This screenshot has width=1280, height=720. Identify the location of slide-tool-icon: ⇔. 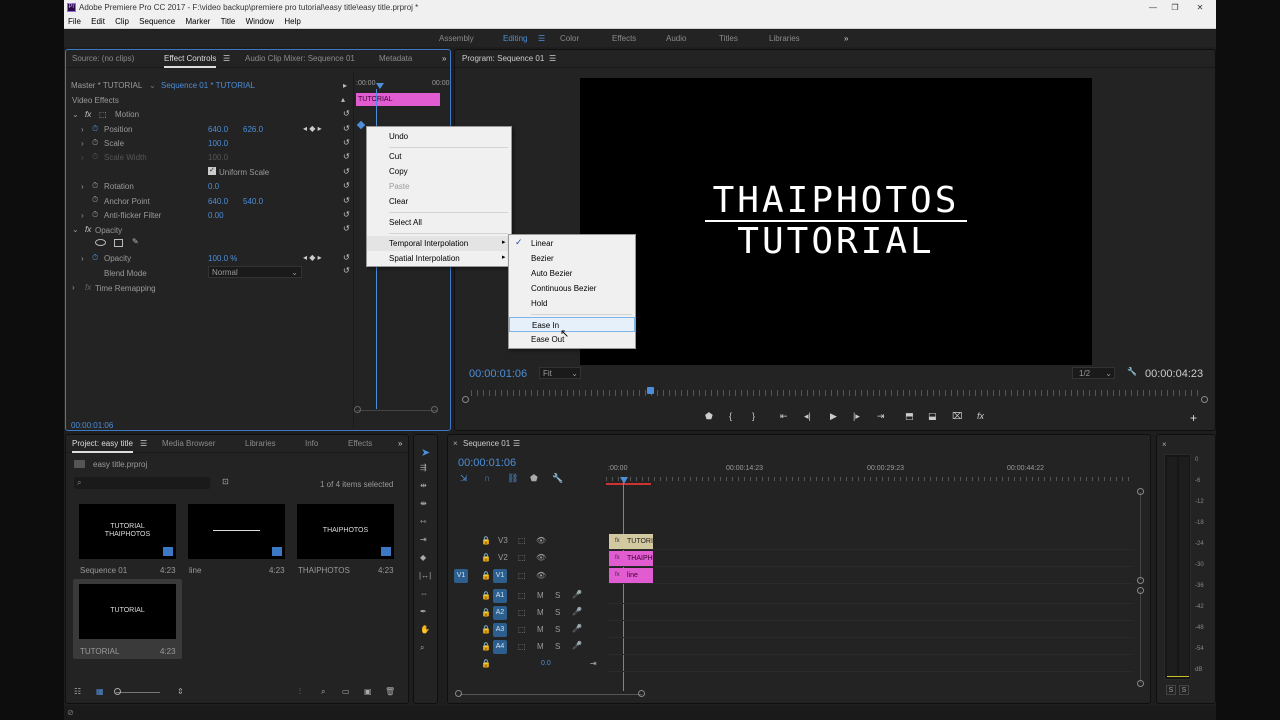
(424, 593).